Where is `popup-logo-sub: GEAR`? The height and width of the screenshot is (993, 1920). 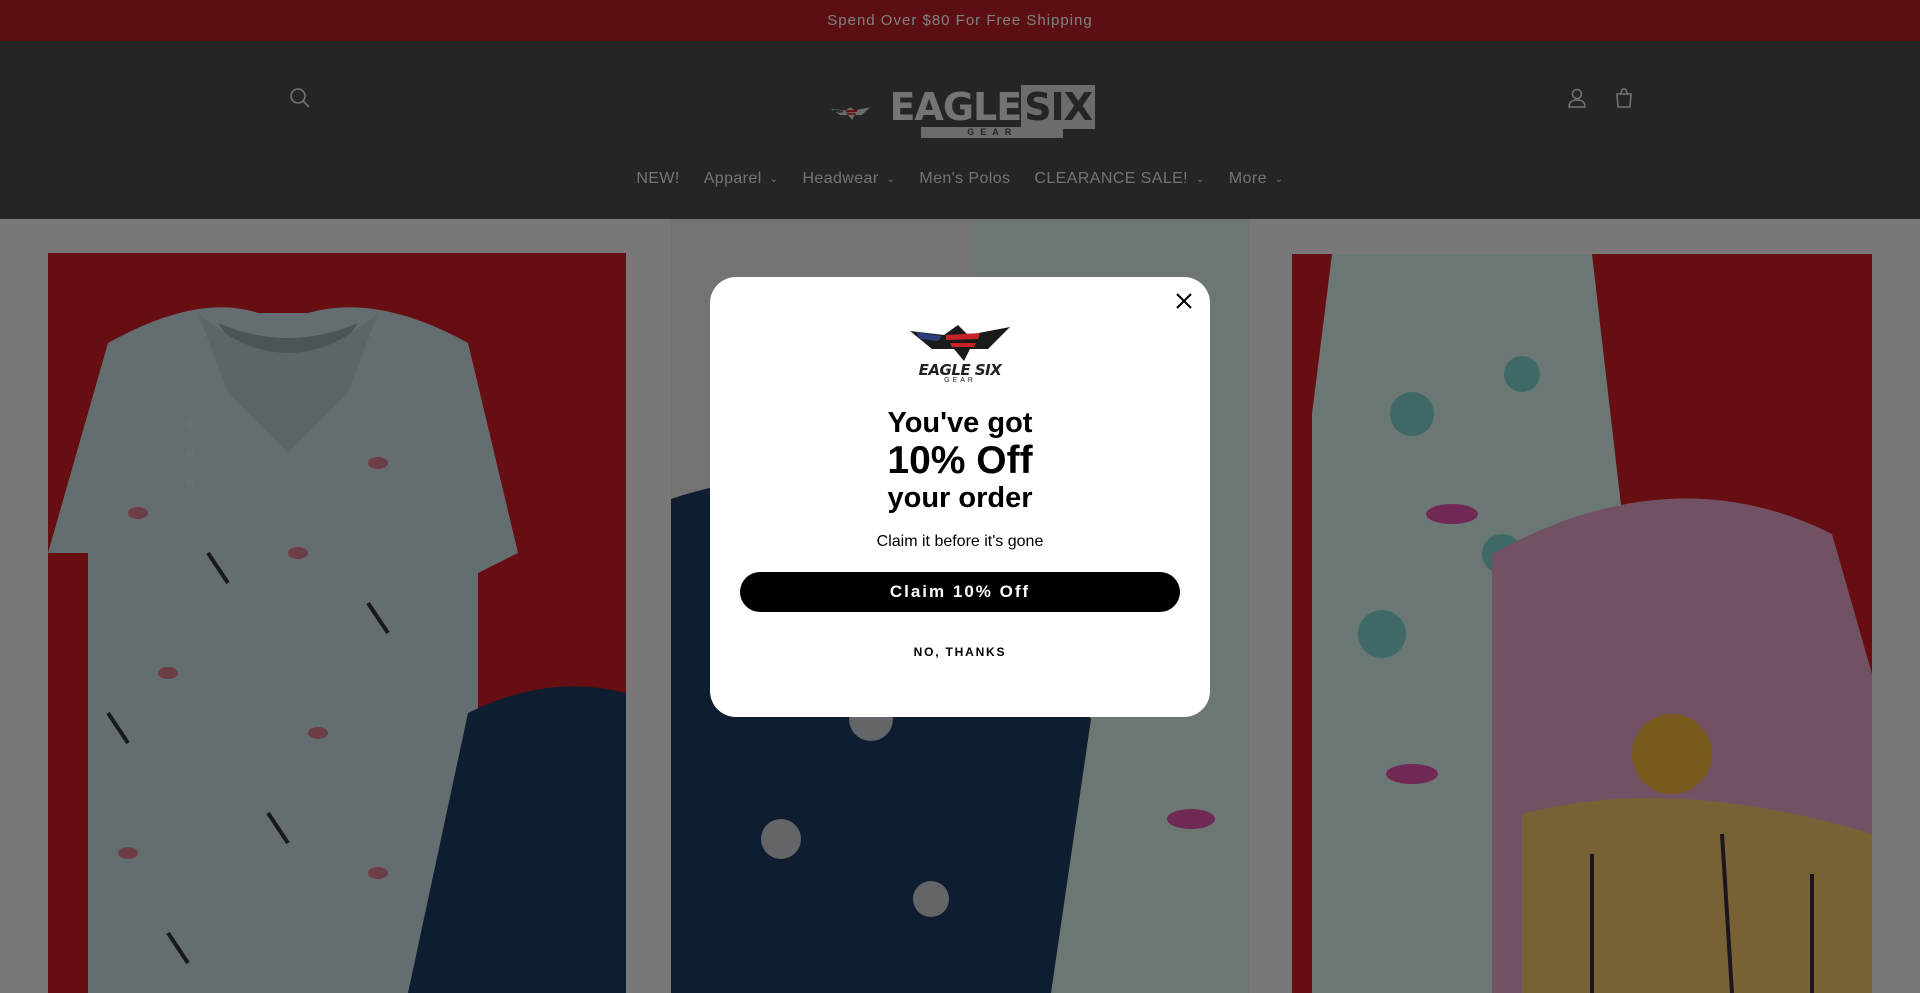
popup-logo-sub: GEAR is located at coordinates (960, 380).